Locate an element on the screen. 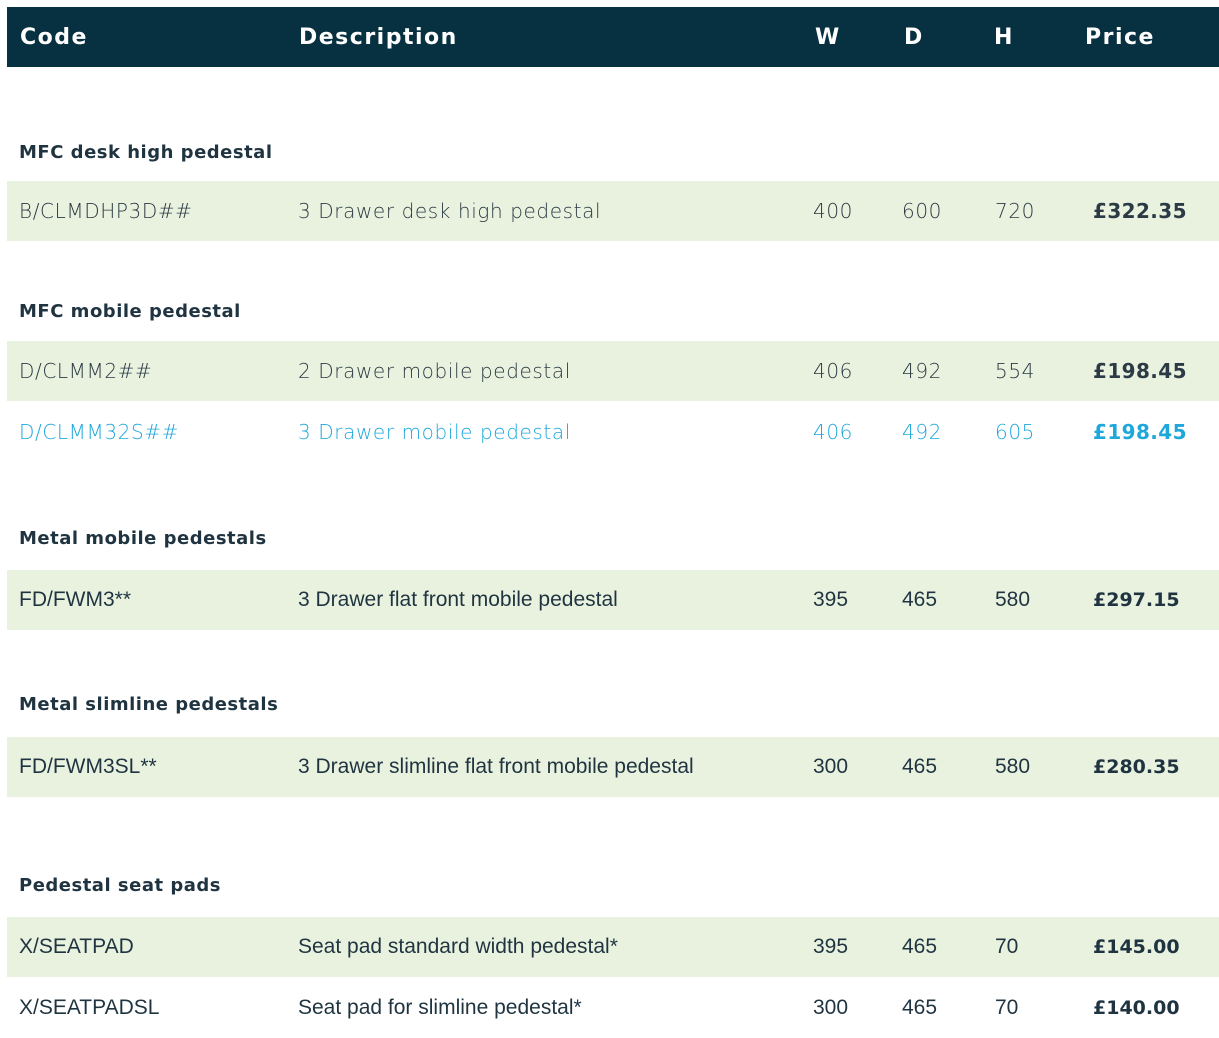 Image resolution: width=1219 pixels, height=1038 pixels. cell-width: 400 is located at coordinates (833, 211).